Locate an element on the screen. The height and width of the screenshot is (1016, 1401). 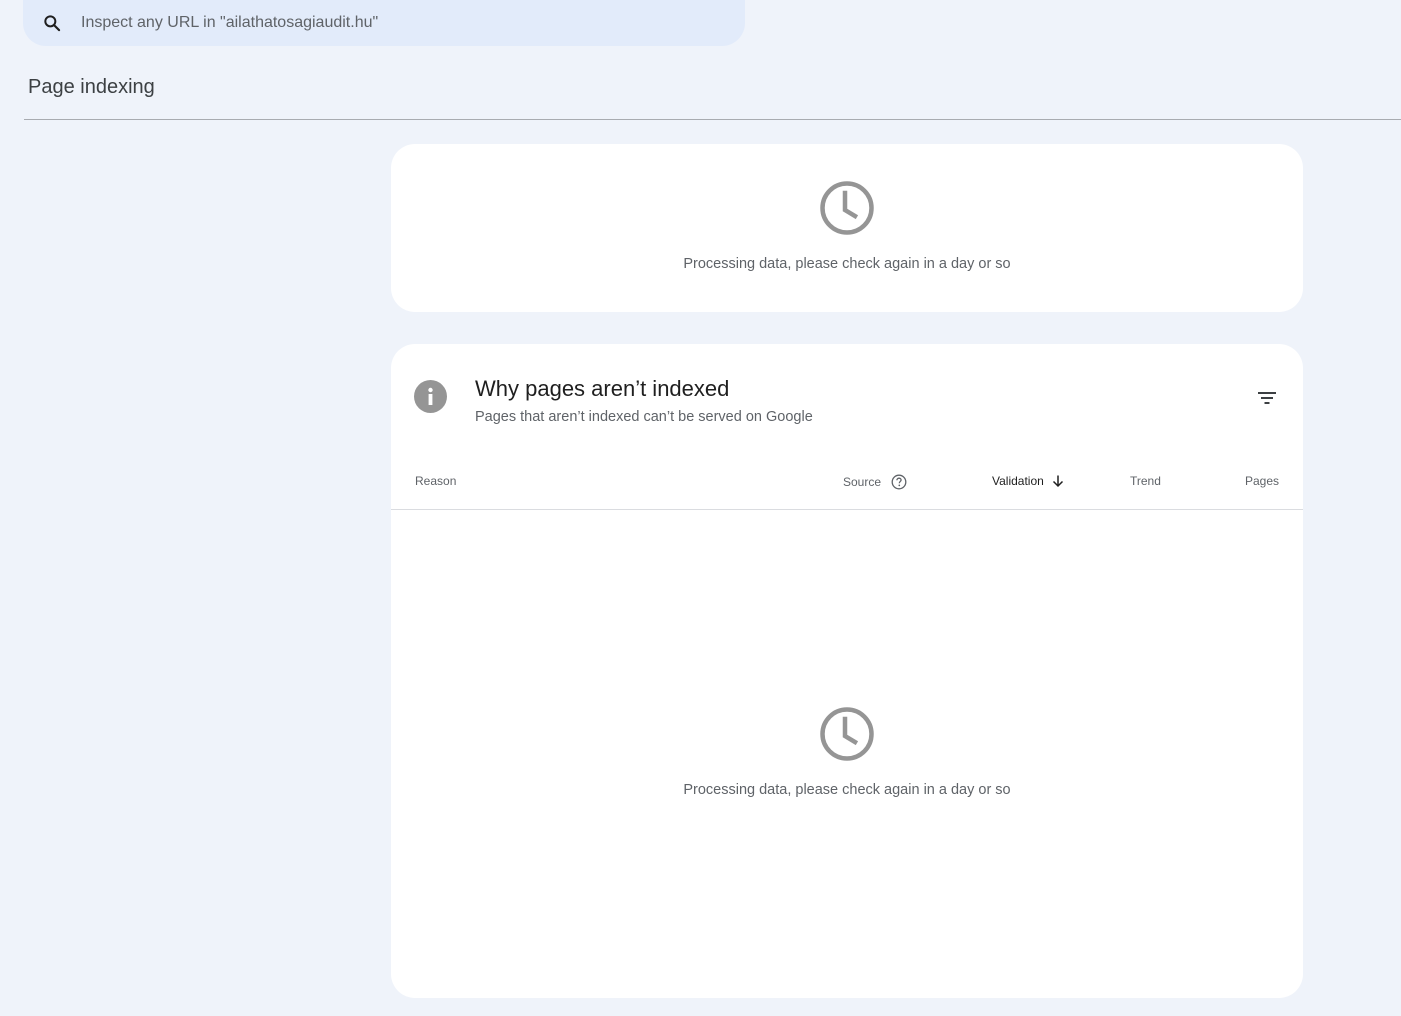
column-label-pages: Pages is located at coordinates (1261, 481).